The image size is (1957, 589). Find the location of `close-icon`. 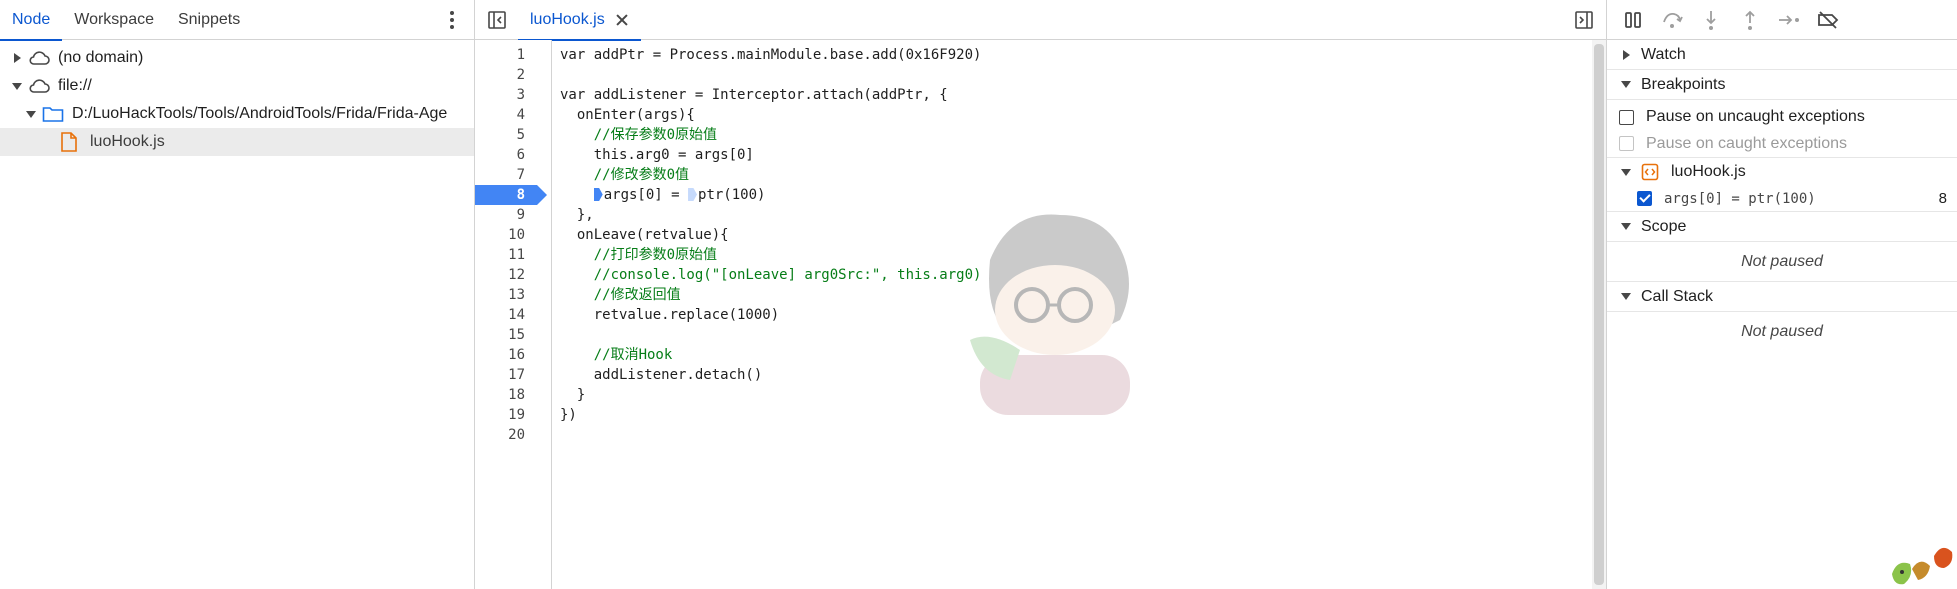

close-icon is located at coordinates (622, 20).